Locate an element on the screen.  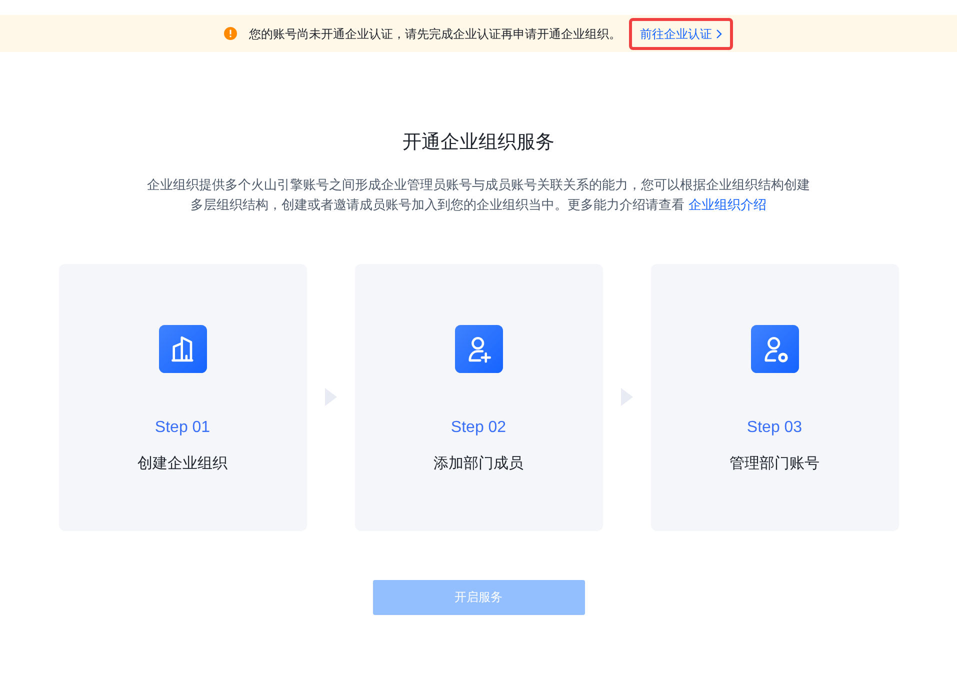
notice-text: 您的账号尚未开通企业认证，请先完成企业认证再申请开通企业组织。 is located at coordinates (435, 34).